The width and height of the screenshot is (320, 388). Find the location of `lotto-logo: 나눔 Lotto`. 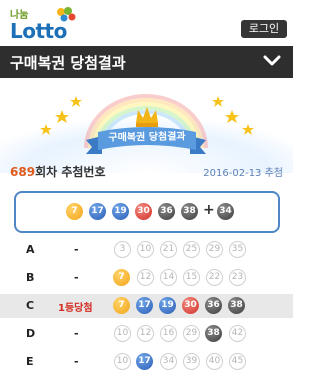

lotto-logo: 나눔 Lotto is located at coordinates (45, 24).